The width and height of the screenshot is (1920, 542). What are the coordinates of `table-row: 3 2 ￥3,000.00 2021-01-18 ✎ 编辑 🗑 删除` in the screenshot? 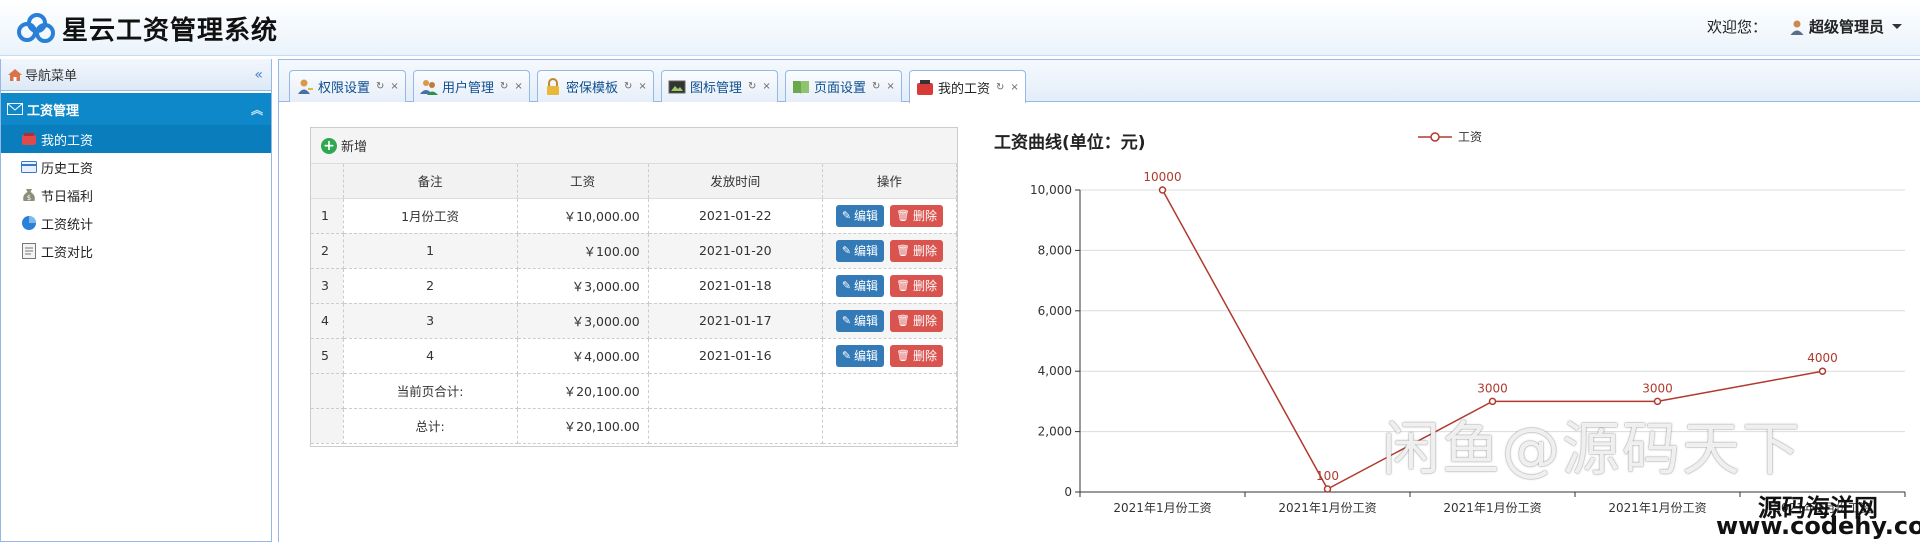 It's located at (634, 286).